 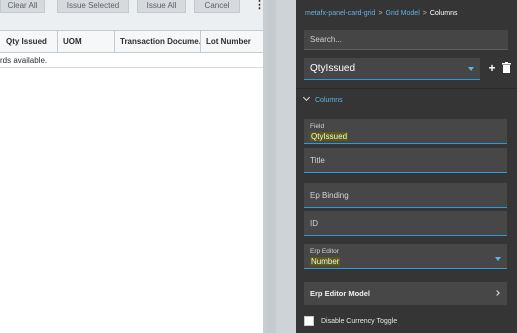 What do you see at coordinates (286, 166) in the screenshot?
I see `canvas-gap-inner` at bounding box center [286, 166].